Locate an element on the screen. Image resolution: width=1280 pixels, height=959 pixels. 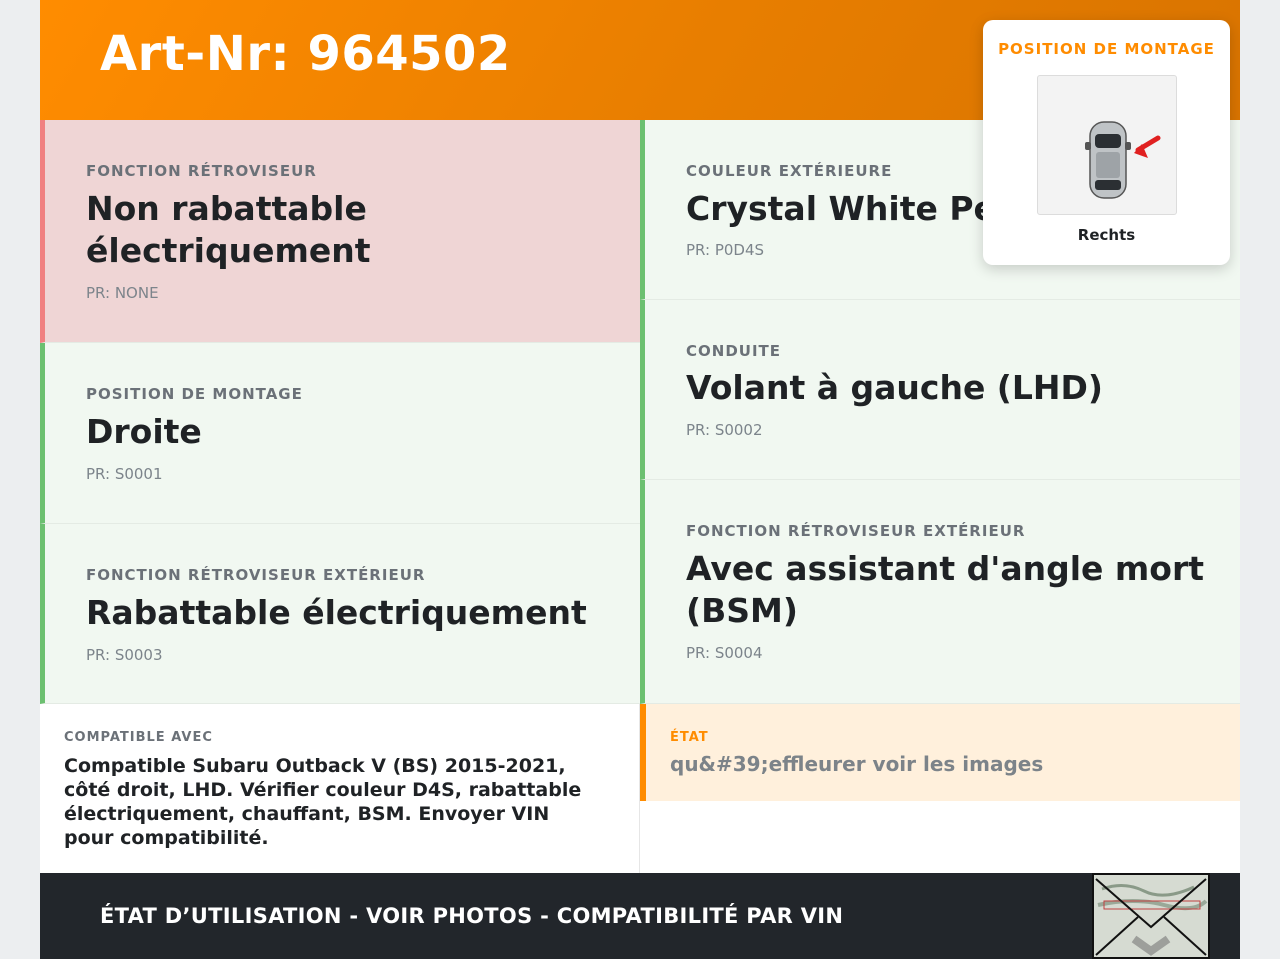
article-number-title: Art-Nr: 964502 is located at coordinates (305, 54).